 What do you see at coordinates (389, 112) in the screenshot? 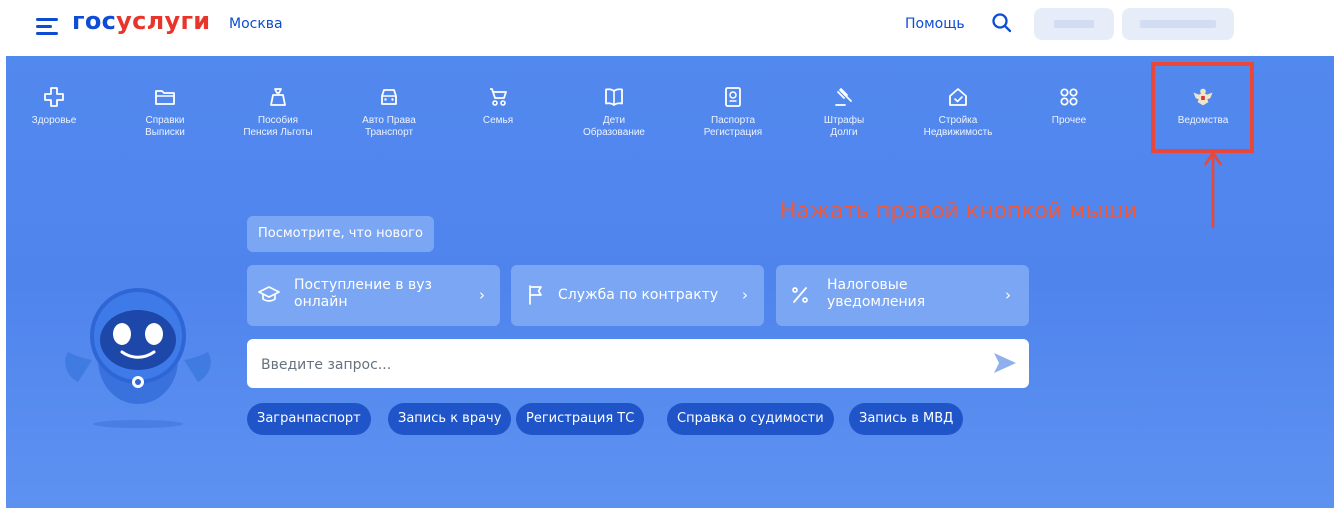
I see `category-auto: Авто Права Транспорт` at bounding box center [389, 112].